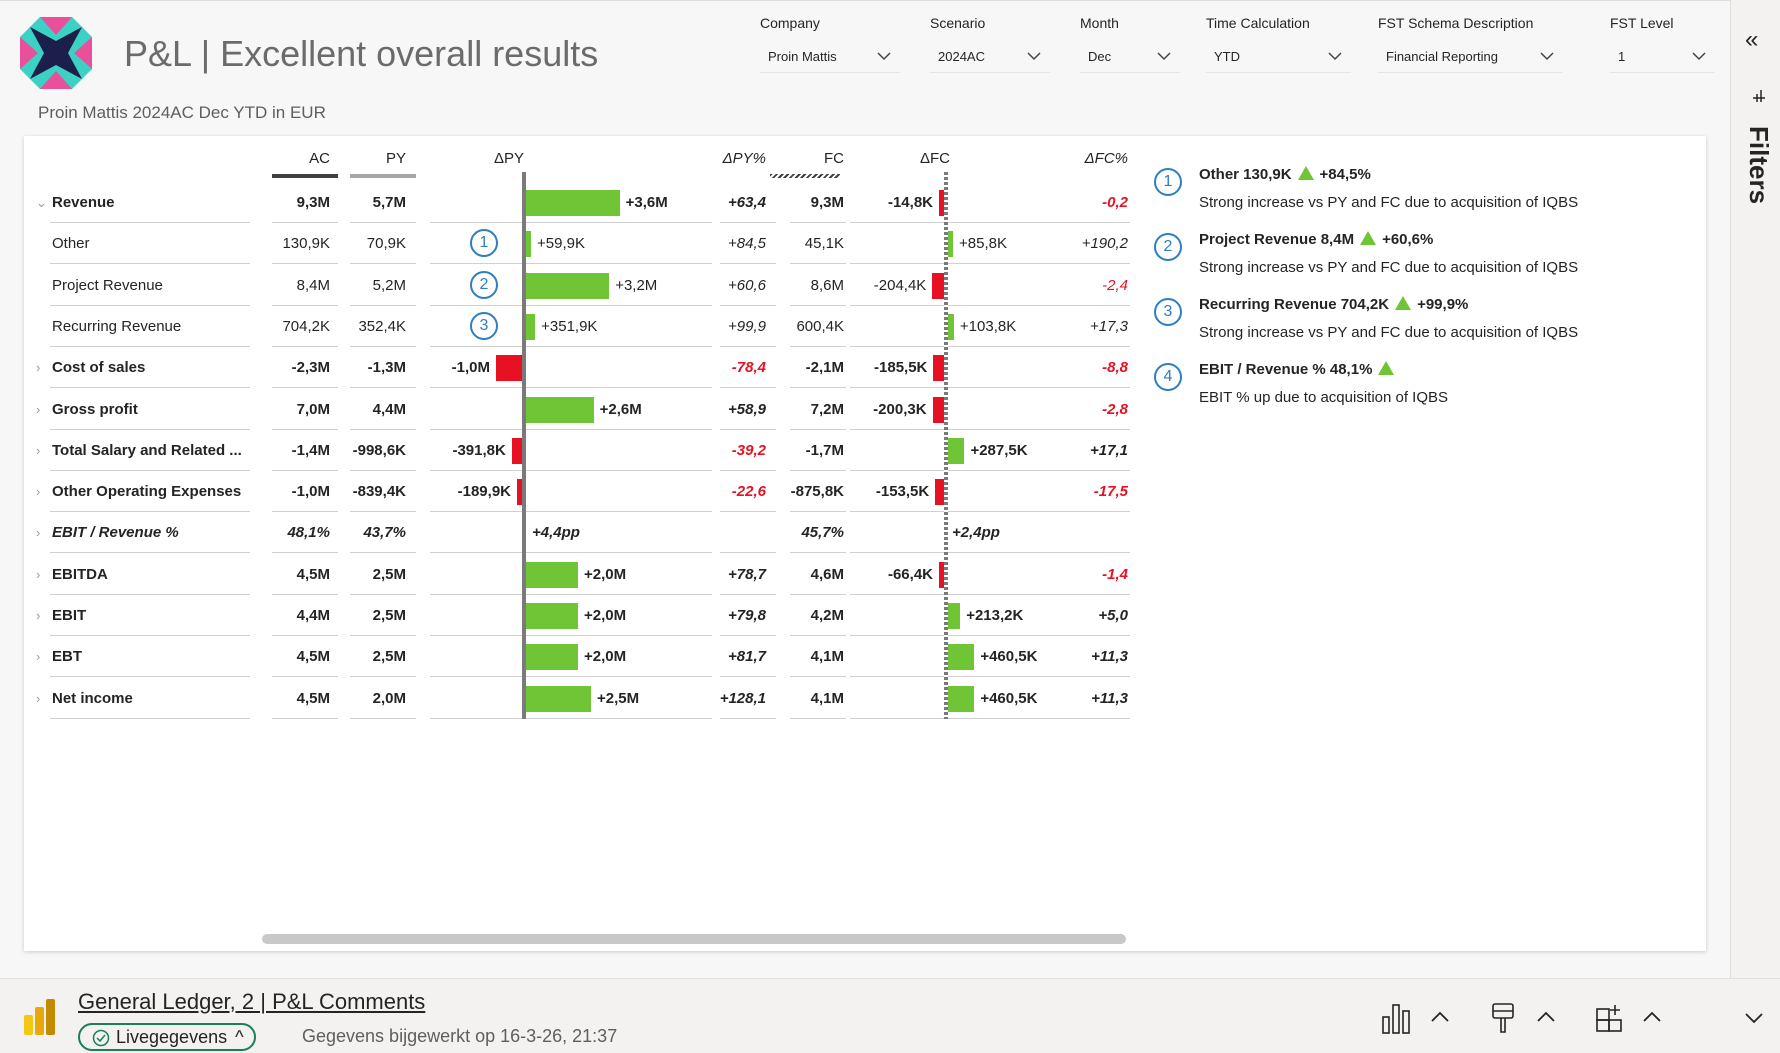 The height and width of the screenshot is (1053, 1780). Describe the element at coordinates (1443, 304) in the screenshot. I see `comment-delta: +99,9%` at that location.